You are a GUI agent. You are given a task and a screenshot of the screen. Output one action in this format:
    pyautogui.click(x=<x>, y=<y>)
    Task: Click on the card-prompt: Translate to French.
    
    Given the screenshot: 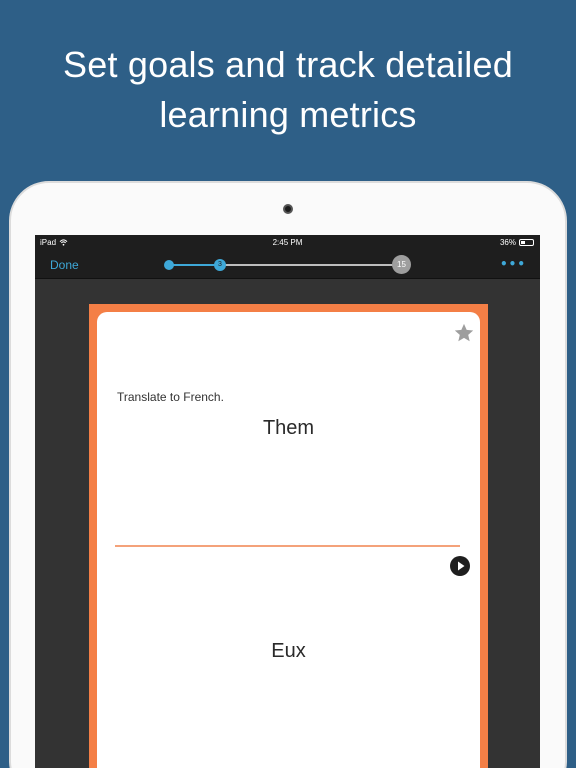 What is the action you would take?
    pyautogui.click(x=170, y=397)
    